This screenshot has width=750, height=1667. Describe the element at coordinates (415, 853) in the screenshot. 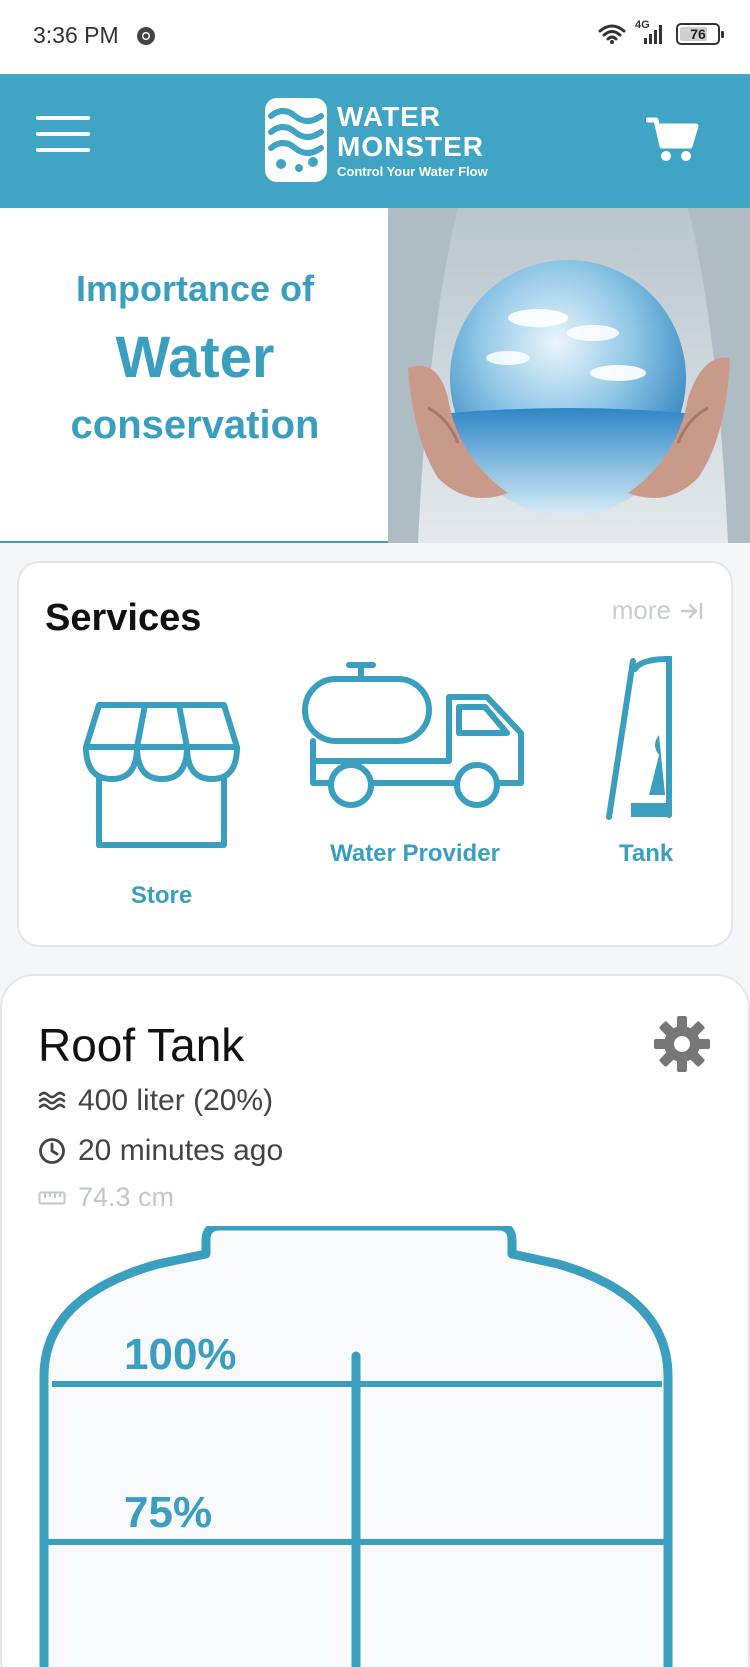

I see `service-water-provider-label: Water Provider` at that location.